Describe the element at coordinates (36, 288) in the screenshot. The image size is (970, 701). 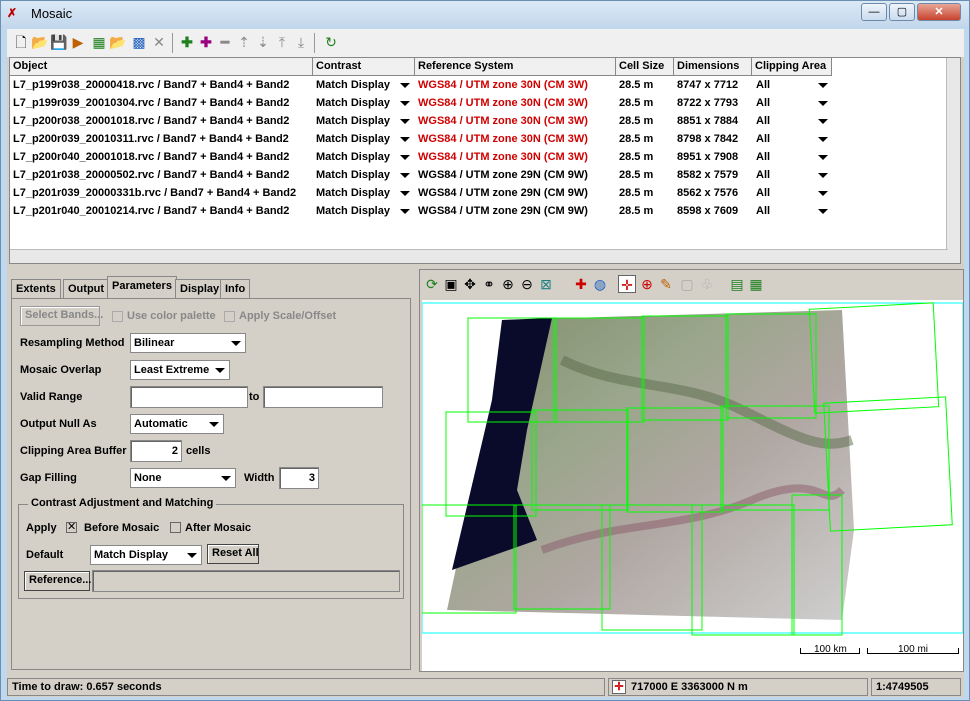
I see `tab-extents: Extents` at that location.